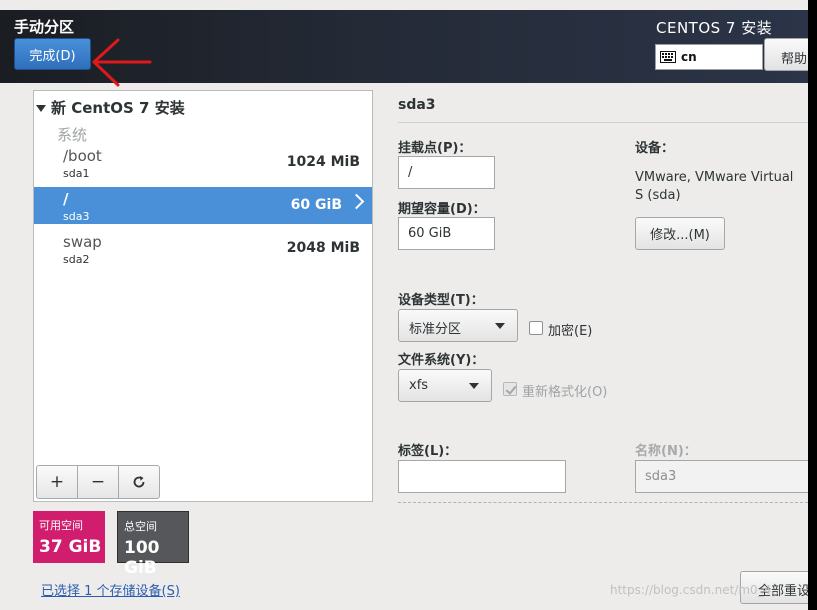  I want to click on detail-title: sda3, so click(417, 105).